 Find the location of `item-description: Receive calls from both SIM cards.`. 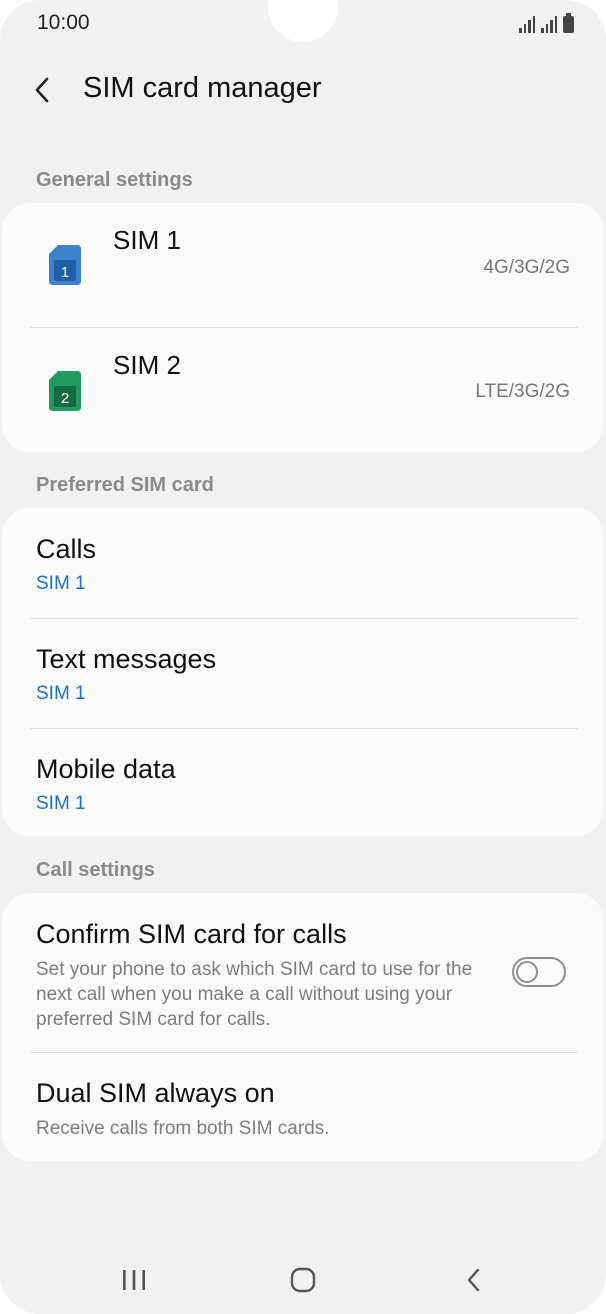

item-description: Receive calls from both SIM cards. is located at coordinates (183, 1128).